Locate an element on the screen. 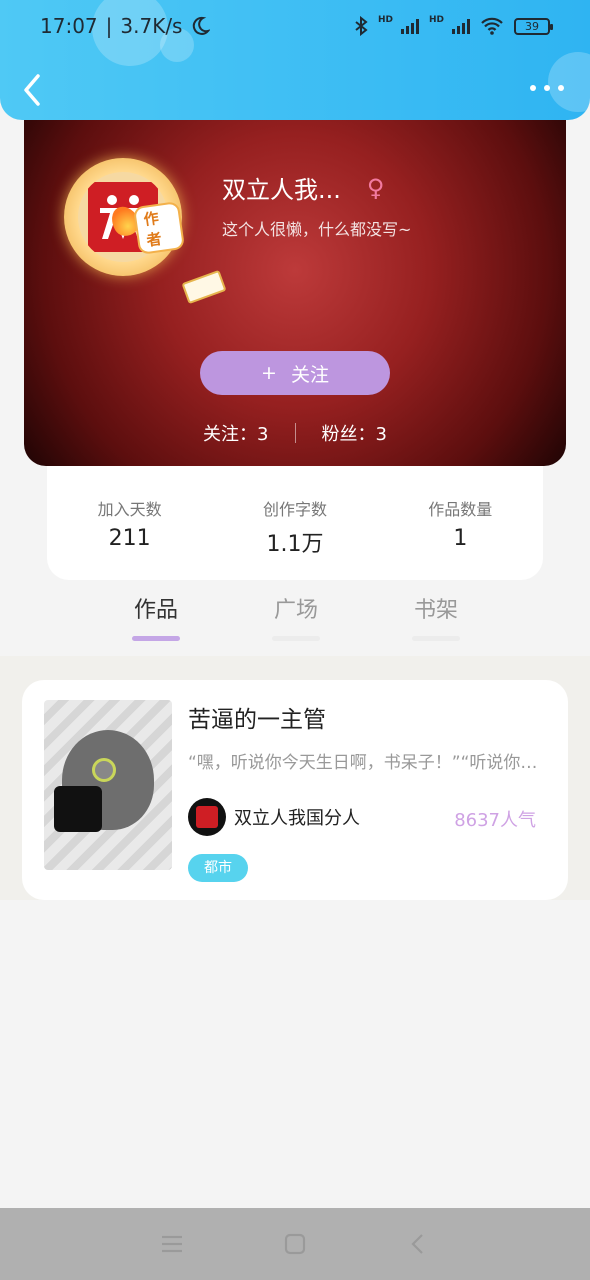 Image resolution: width=590 pixels, height=1280 pixels. back-button is located at coordinates (33, 90).